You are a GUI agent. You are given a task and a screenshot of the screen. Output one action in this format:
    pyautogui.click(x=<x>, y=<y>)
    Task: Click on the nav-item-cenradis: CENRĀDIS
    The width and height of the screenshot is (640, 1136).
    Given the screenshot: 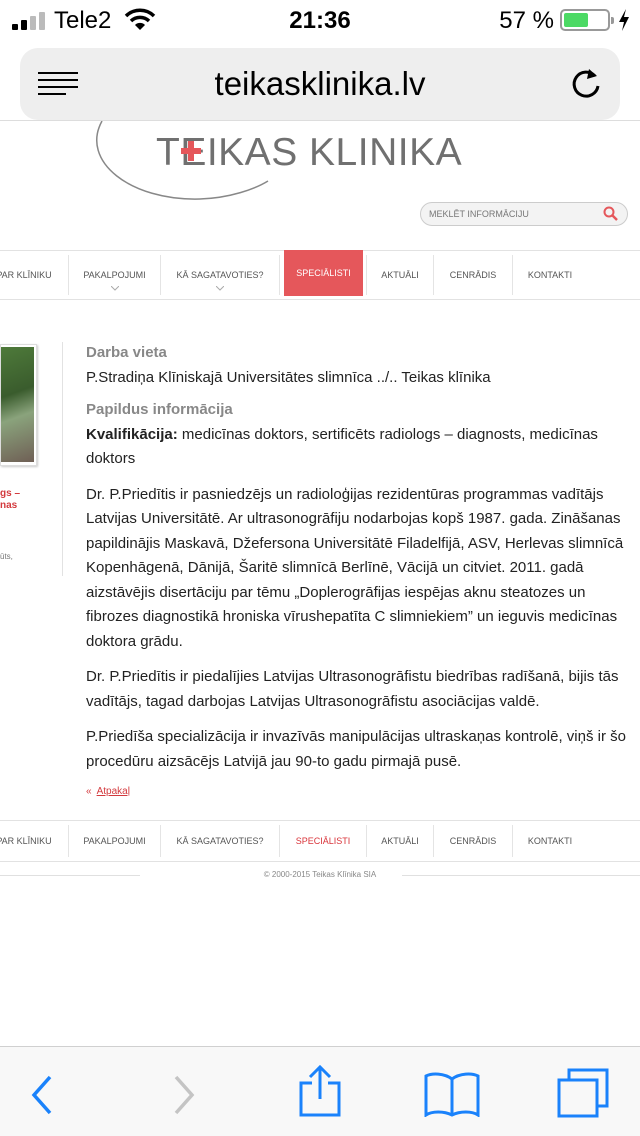 What is the action you would take?
    pyautogui.click(x=473, y=275)
    